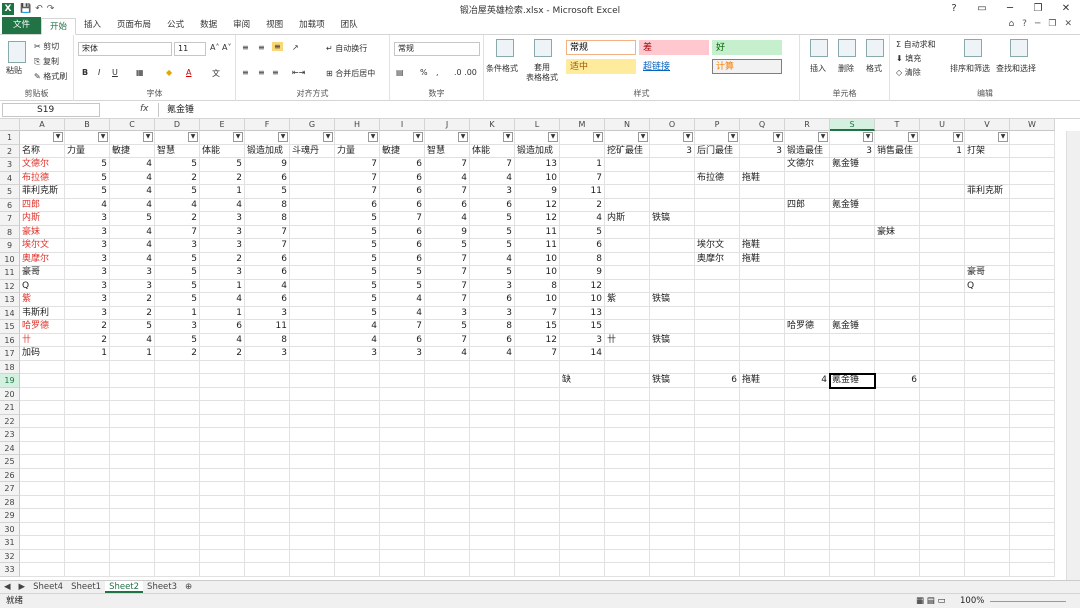  I want to click on cell-style-0: 常规, so click(601, 47).